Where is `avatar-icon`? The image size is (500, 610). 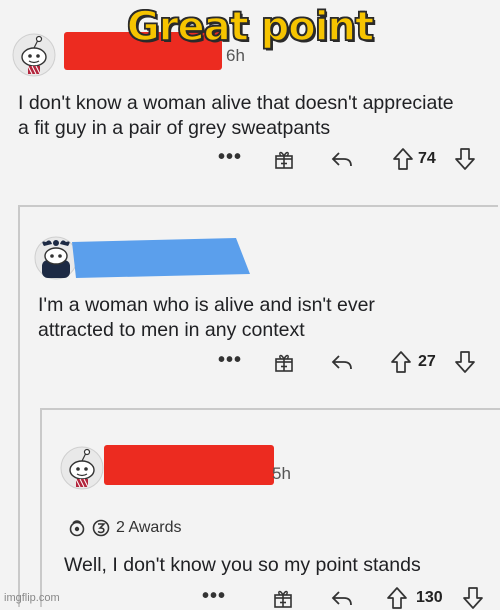
avatar-icon is located at coordinates (82, 468).